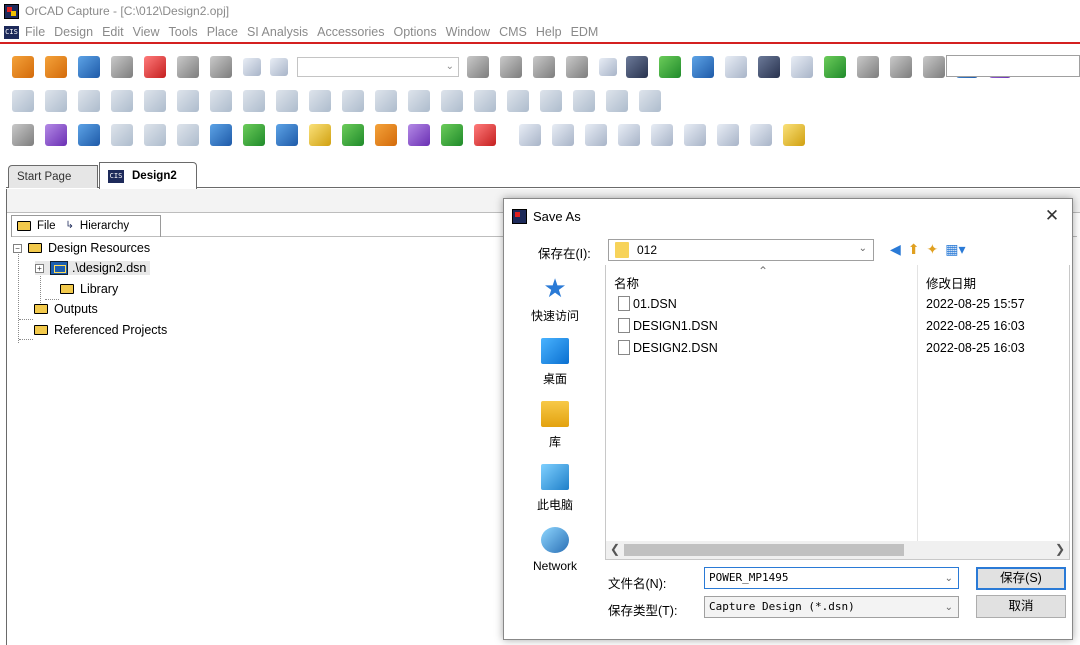  What do you see at coordinates (23, 67) in the screenshot?
I see `new-file-icon` at bounding box center [23, 67].